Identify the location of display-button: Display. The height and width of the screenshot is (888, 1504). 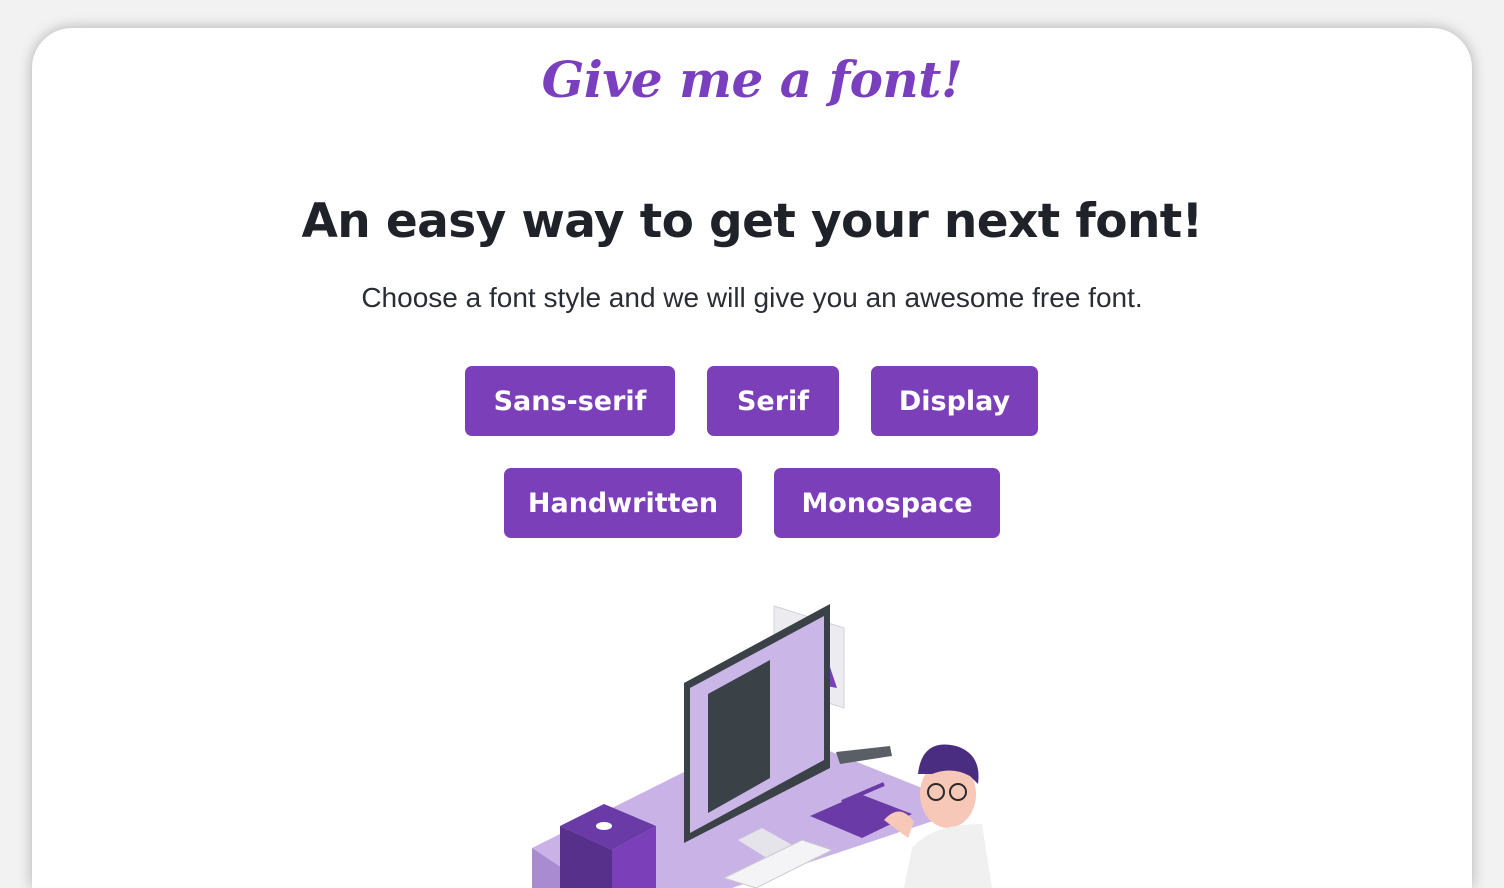
(954, 401).